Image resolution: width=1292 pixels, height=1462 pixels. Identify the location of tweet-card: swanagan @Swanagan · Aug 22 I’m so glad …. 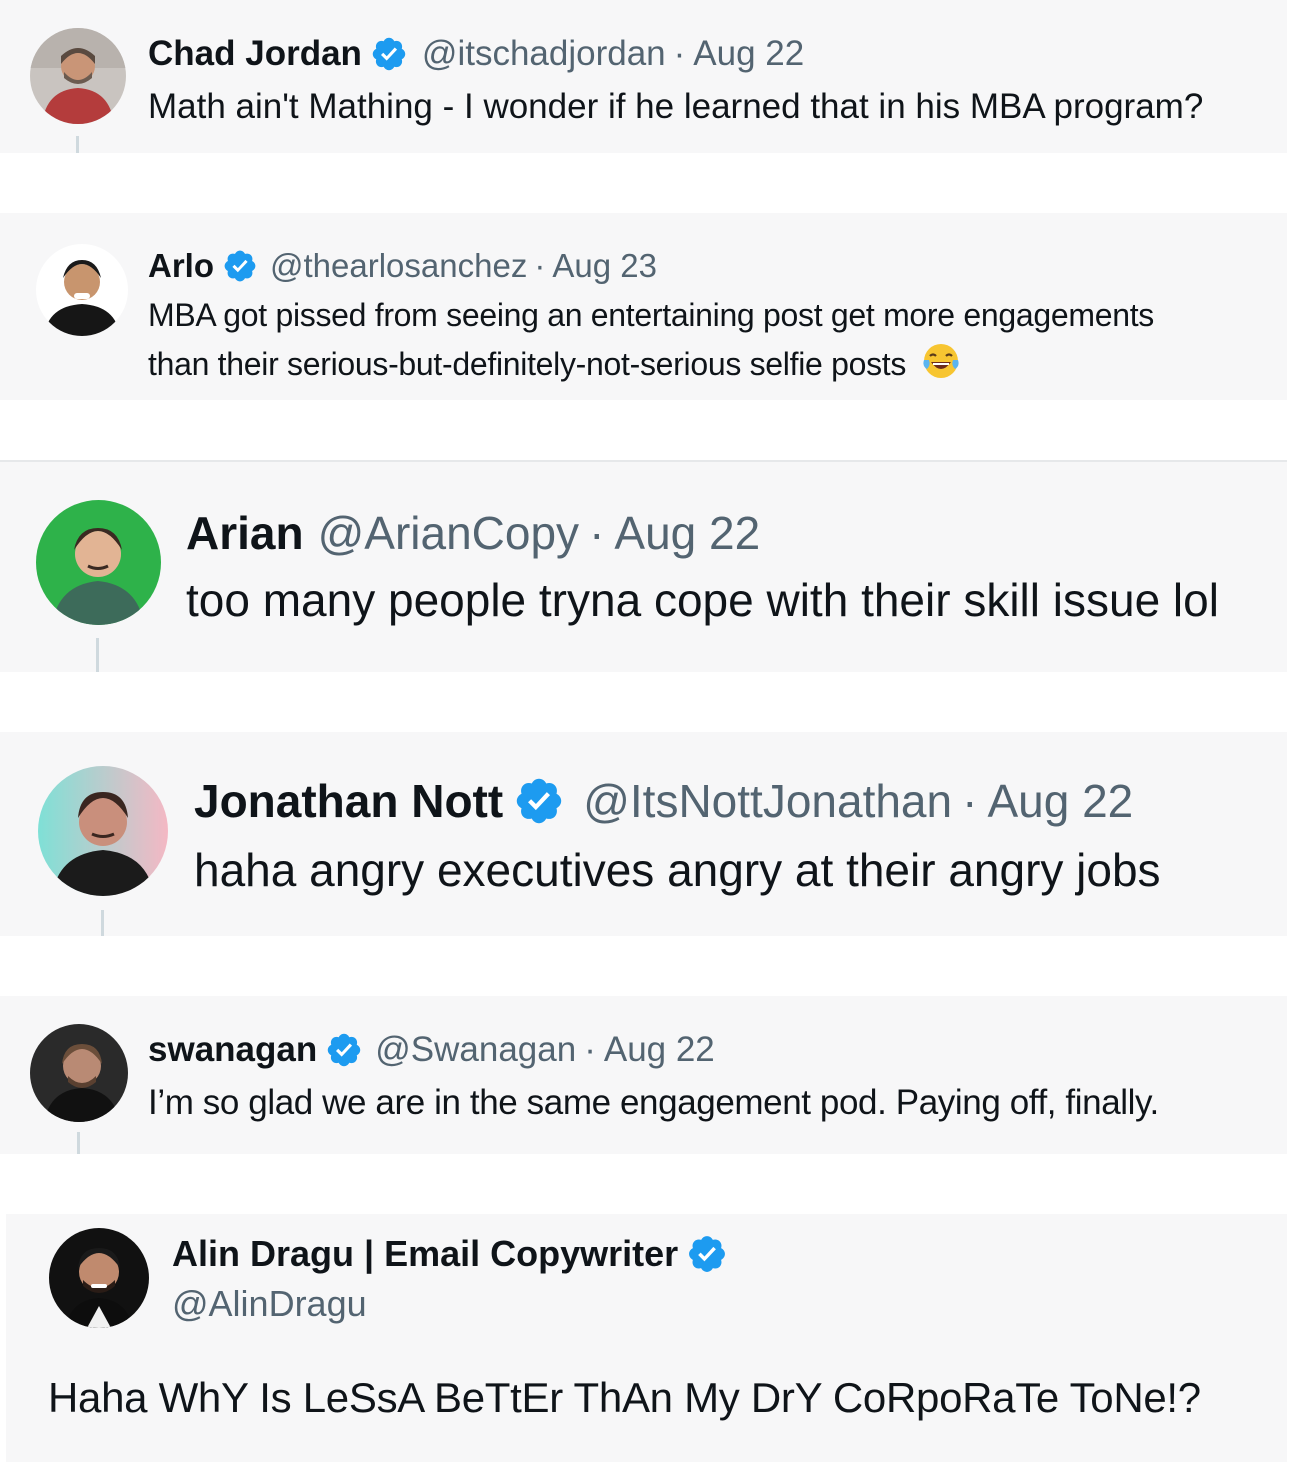
(643, 1075).